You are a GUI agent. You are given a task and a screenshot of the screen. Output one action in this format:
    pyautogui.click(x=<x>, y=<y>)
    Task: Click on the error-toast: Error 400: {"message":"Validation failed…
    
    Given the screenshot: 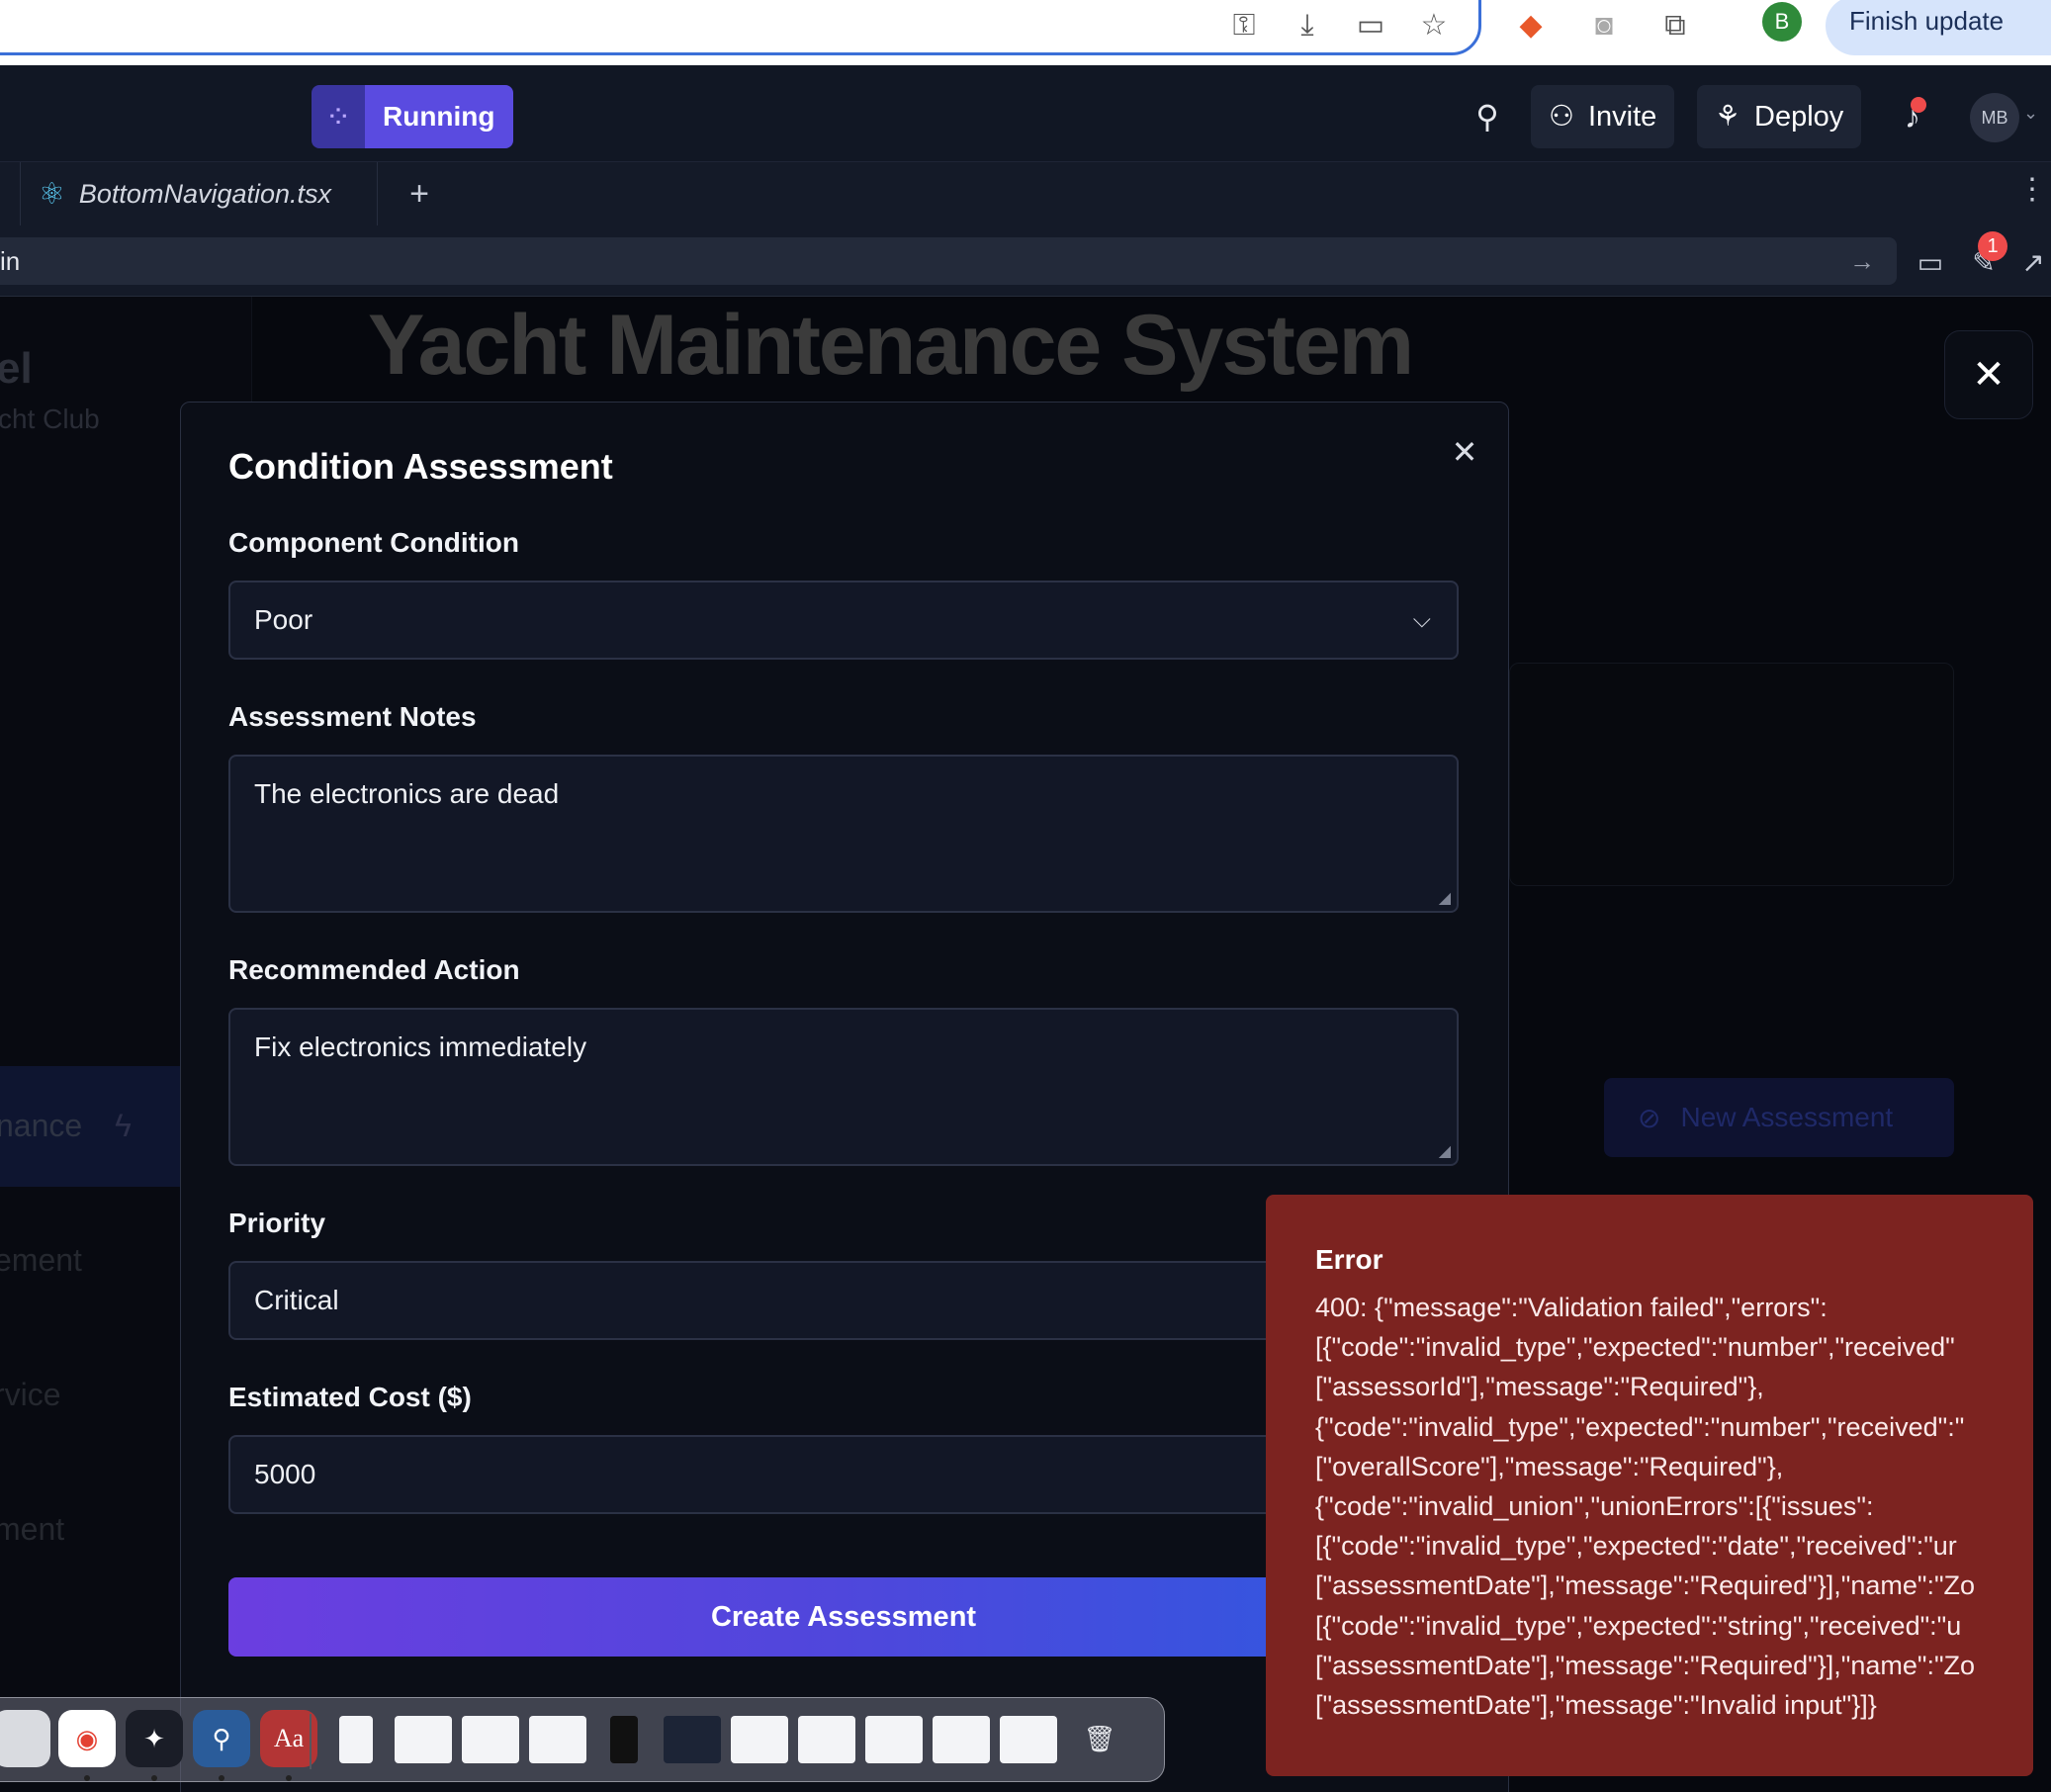 What is the action you would take?
    pyautogui.click(x=1649, y=1485)
    